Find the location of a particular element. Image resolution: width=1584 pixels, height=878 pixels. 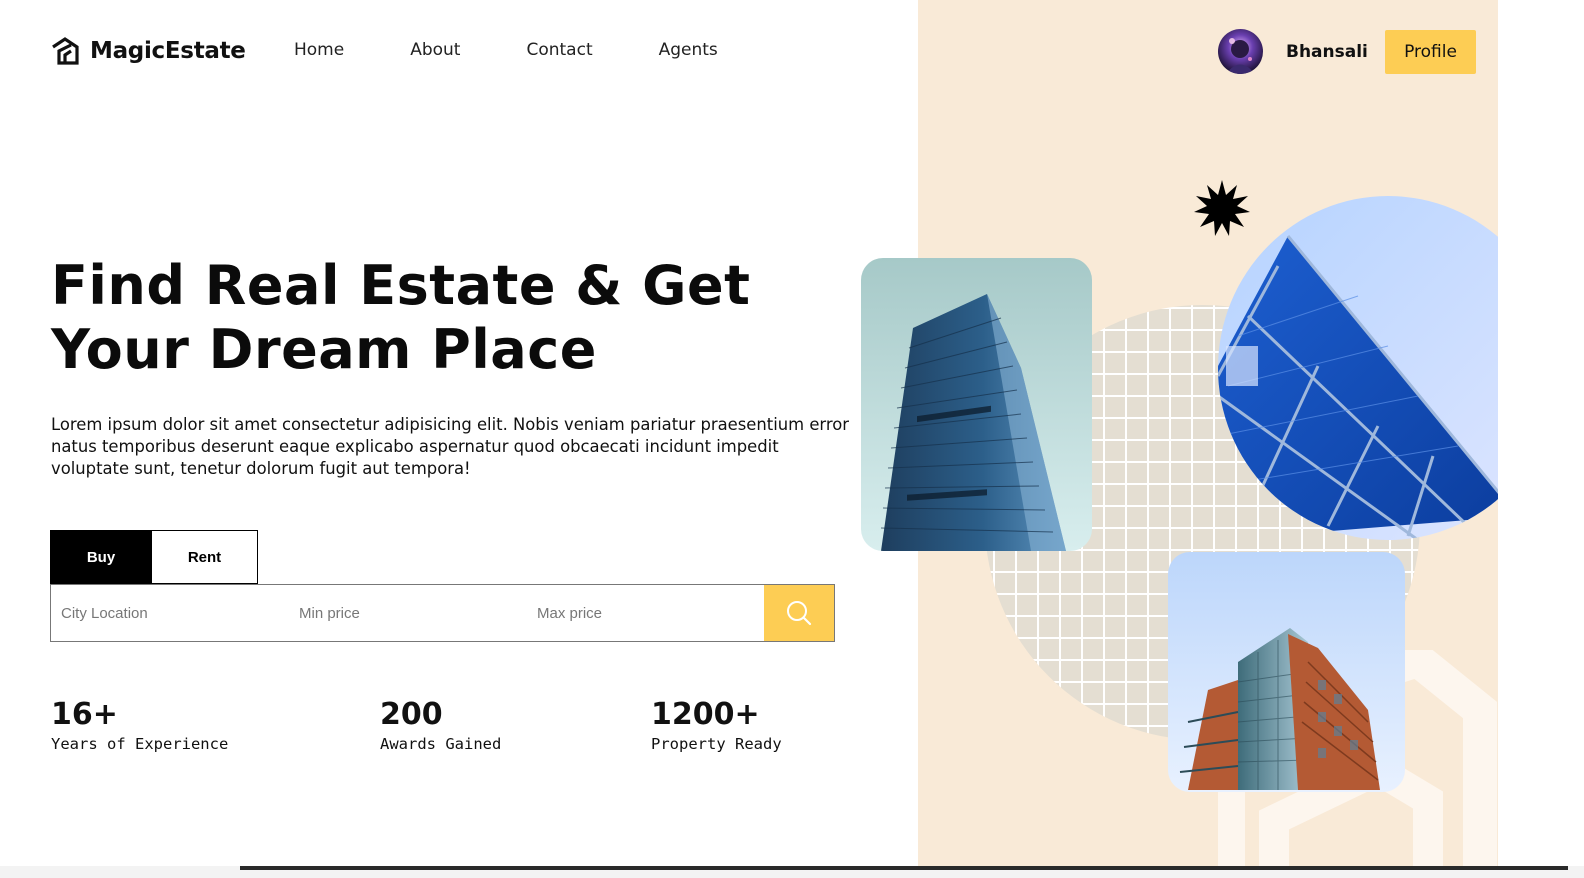

avatar is located at coordinates (1240, 51).